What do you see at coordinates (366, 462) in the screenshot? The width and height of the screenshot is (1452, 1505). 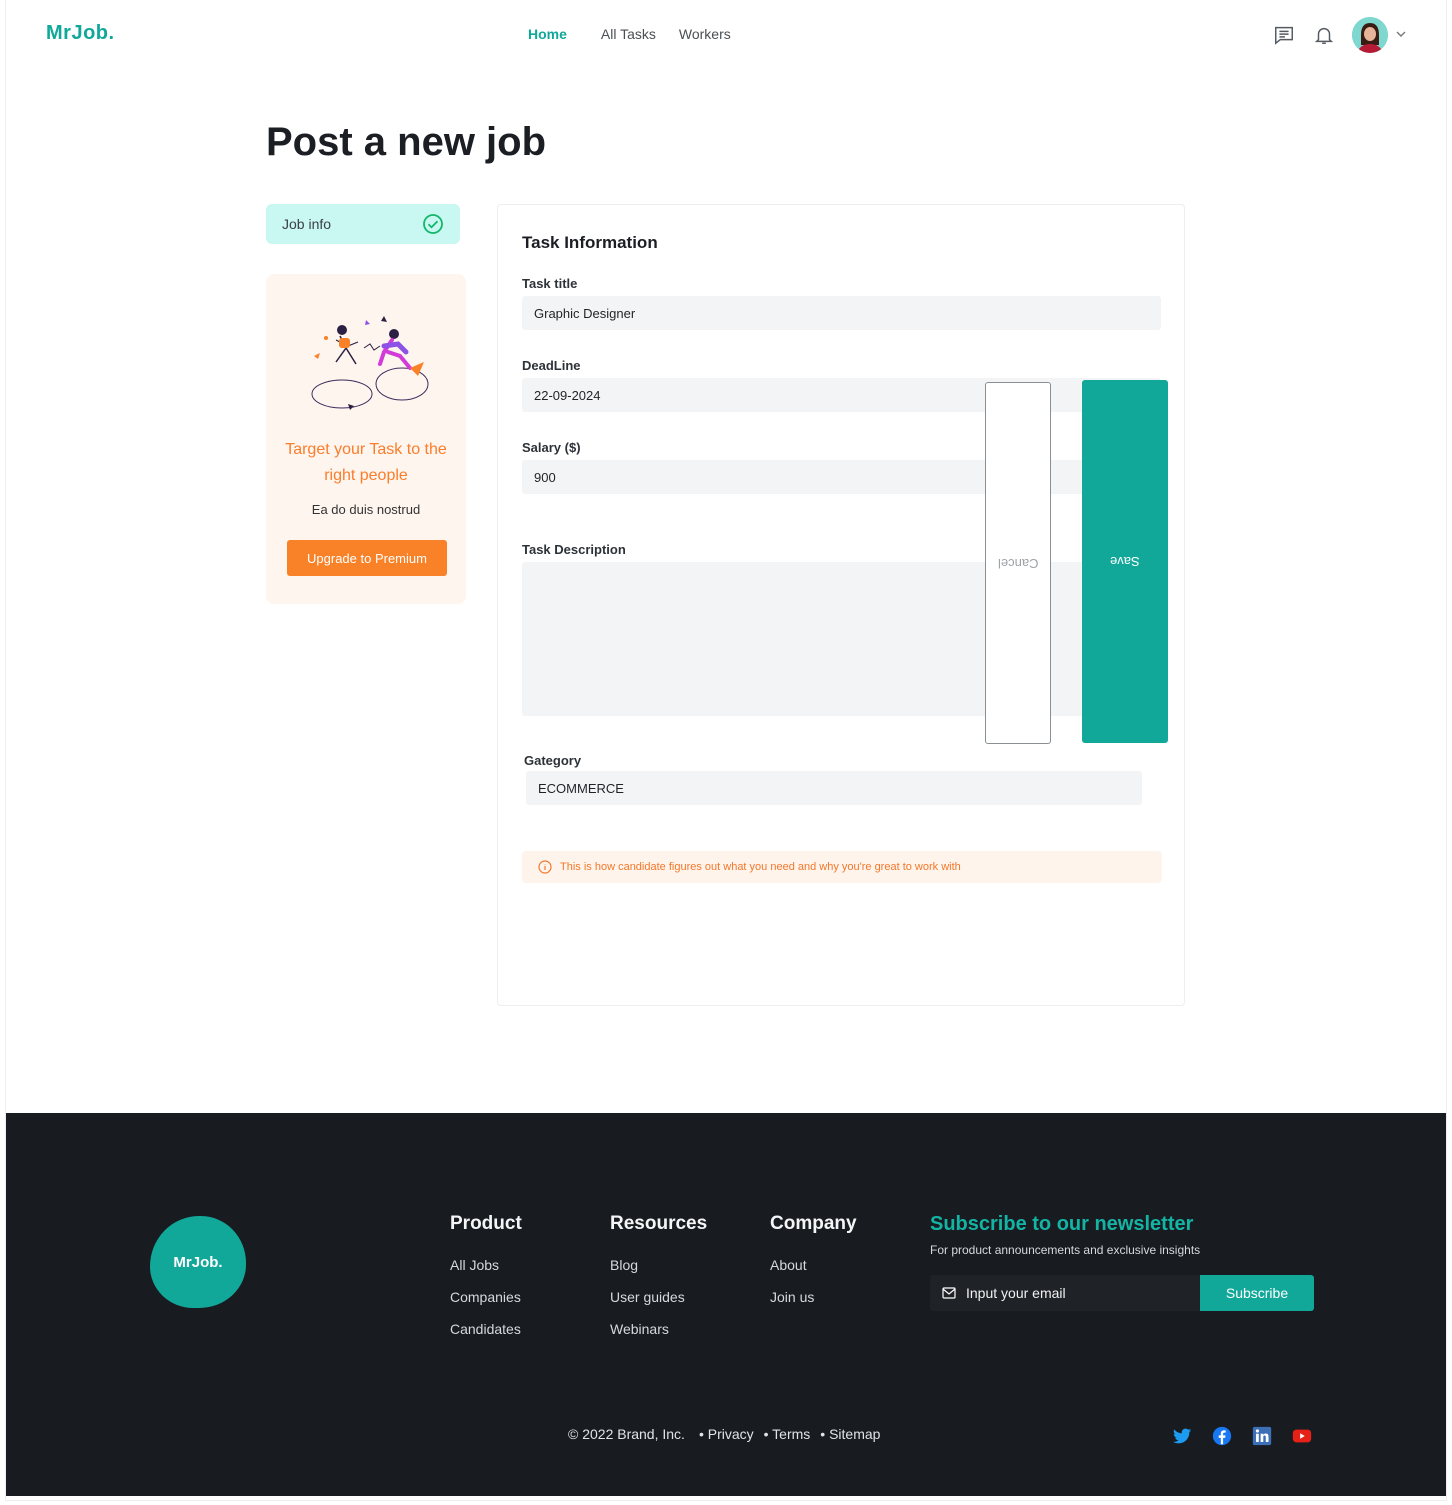 I see `promo-title: Target your Task to the right people` at bounding box center [366, 462].